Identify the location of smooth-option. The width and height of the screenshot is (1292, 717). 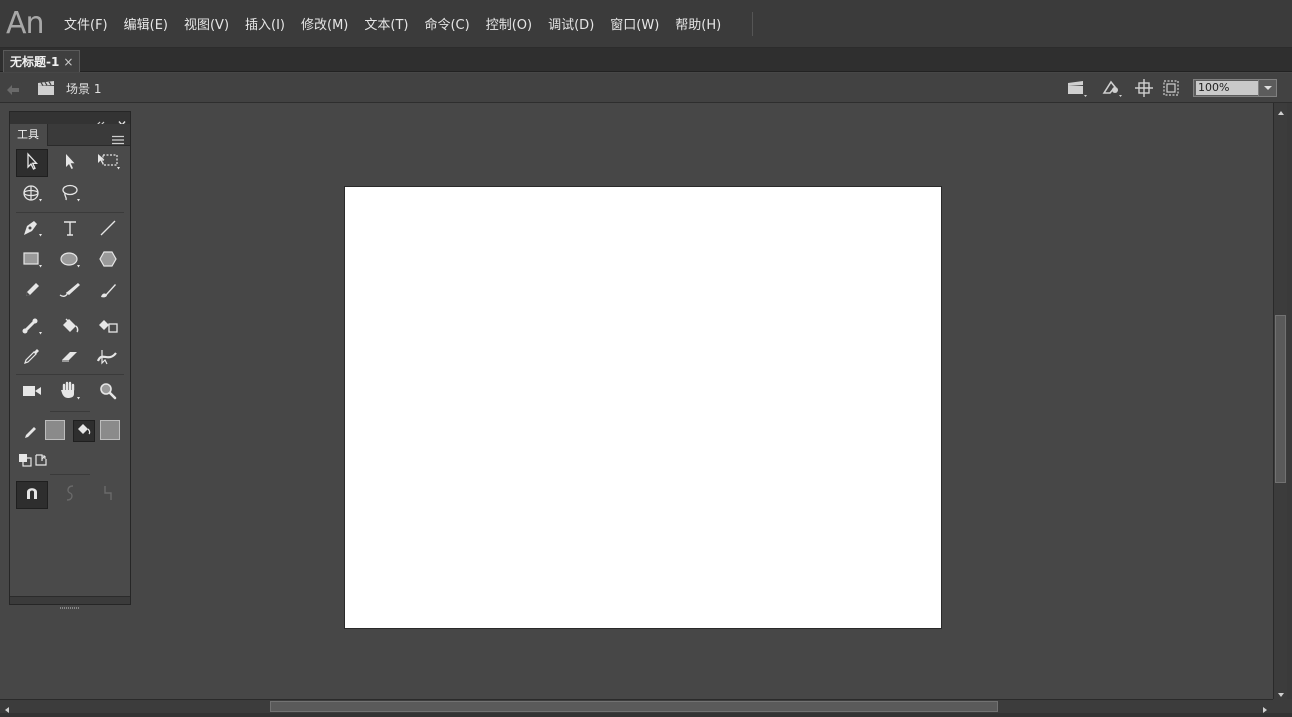
(70, 495).